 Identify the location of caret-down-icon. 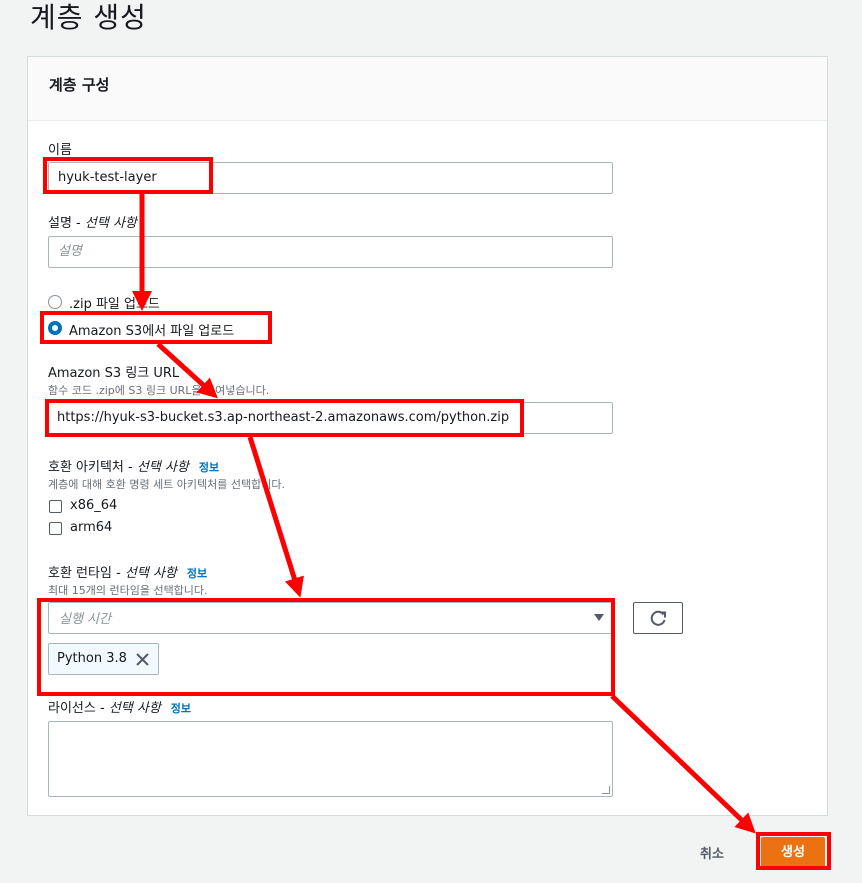
(599, 617).